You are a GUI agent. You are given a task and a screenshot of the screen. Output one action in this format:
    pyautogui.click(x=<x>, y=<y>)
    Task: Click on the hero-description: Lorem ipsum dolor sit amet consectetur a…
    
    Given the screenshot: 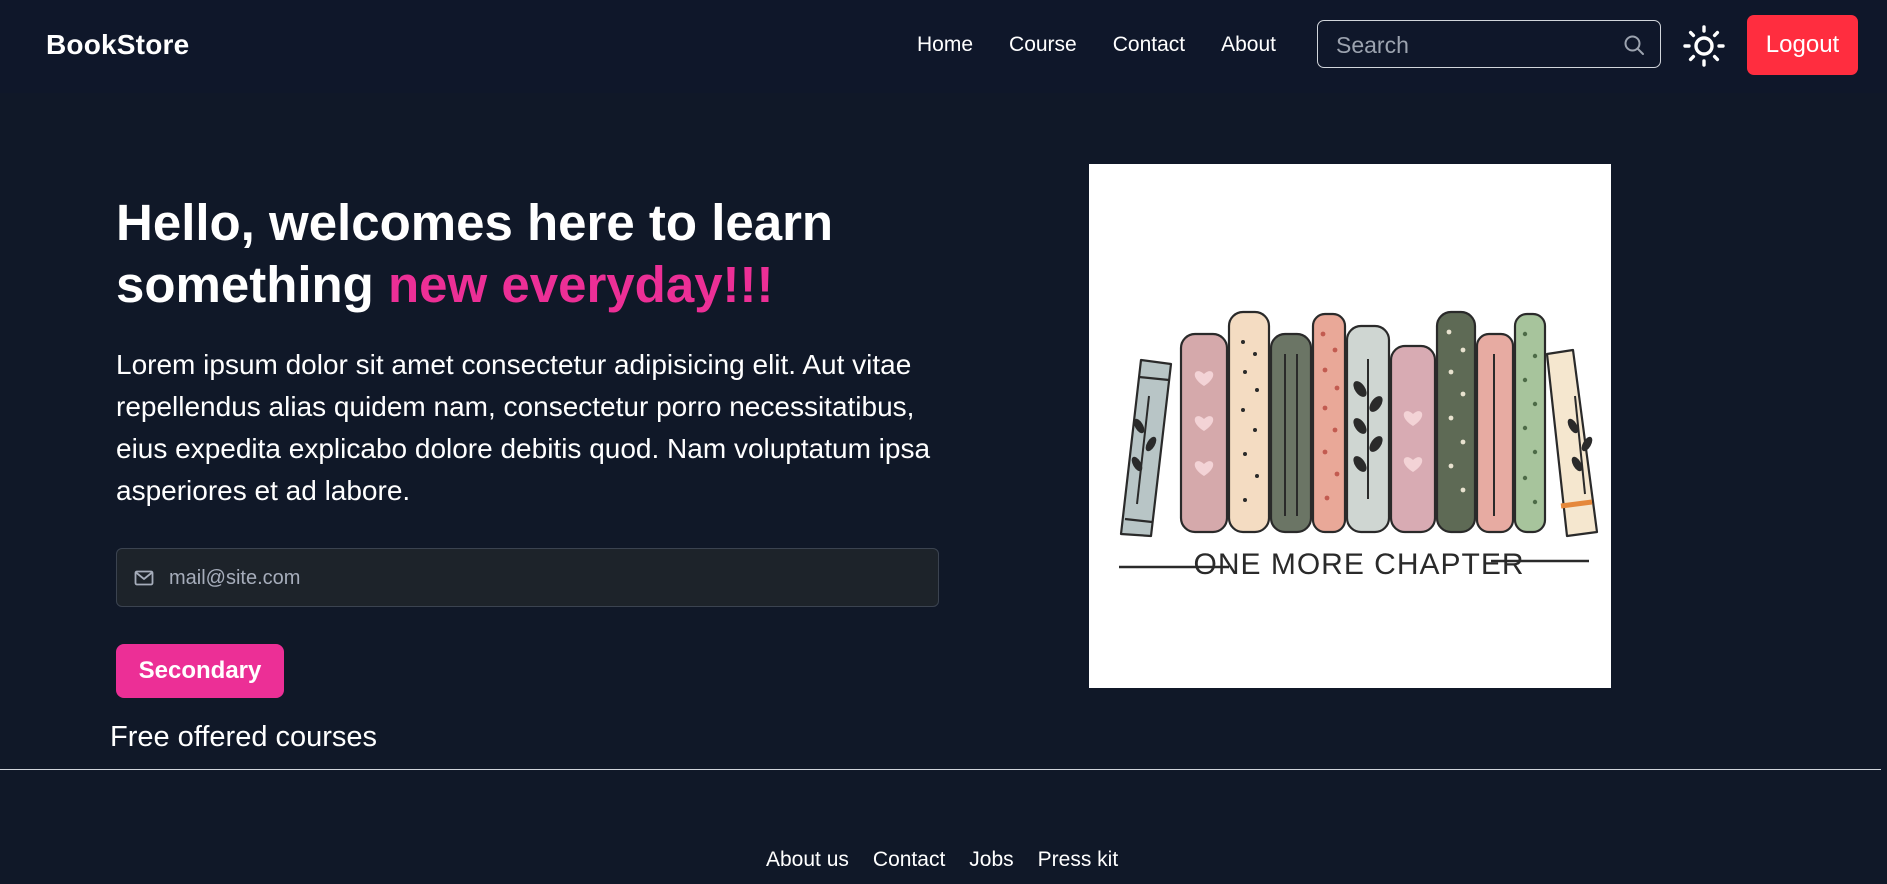 What is the action you would take?
    pyautogui.click(x=523, y=427)
    